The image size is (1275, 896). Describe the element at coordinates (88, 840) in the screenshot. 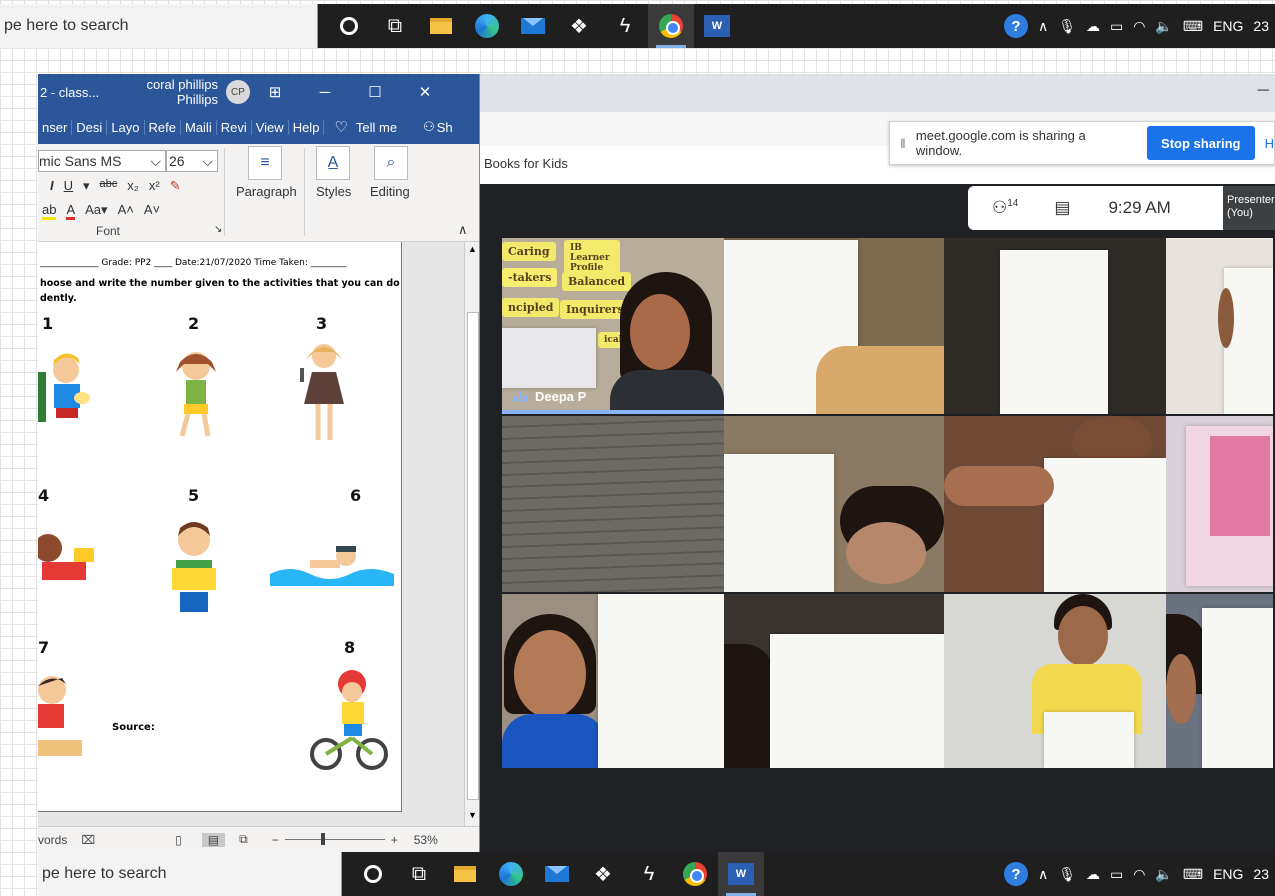

I see `proofing-icon: ⌧` at that location.